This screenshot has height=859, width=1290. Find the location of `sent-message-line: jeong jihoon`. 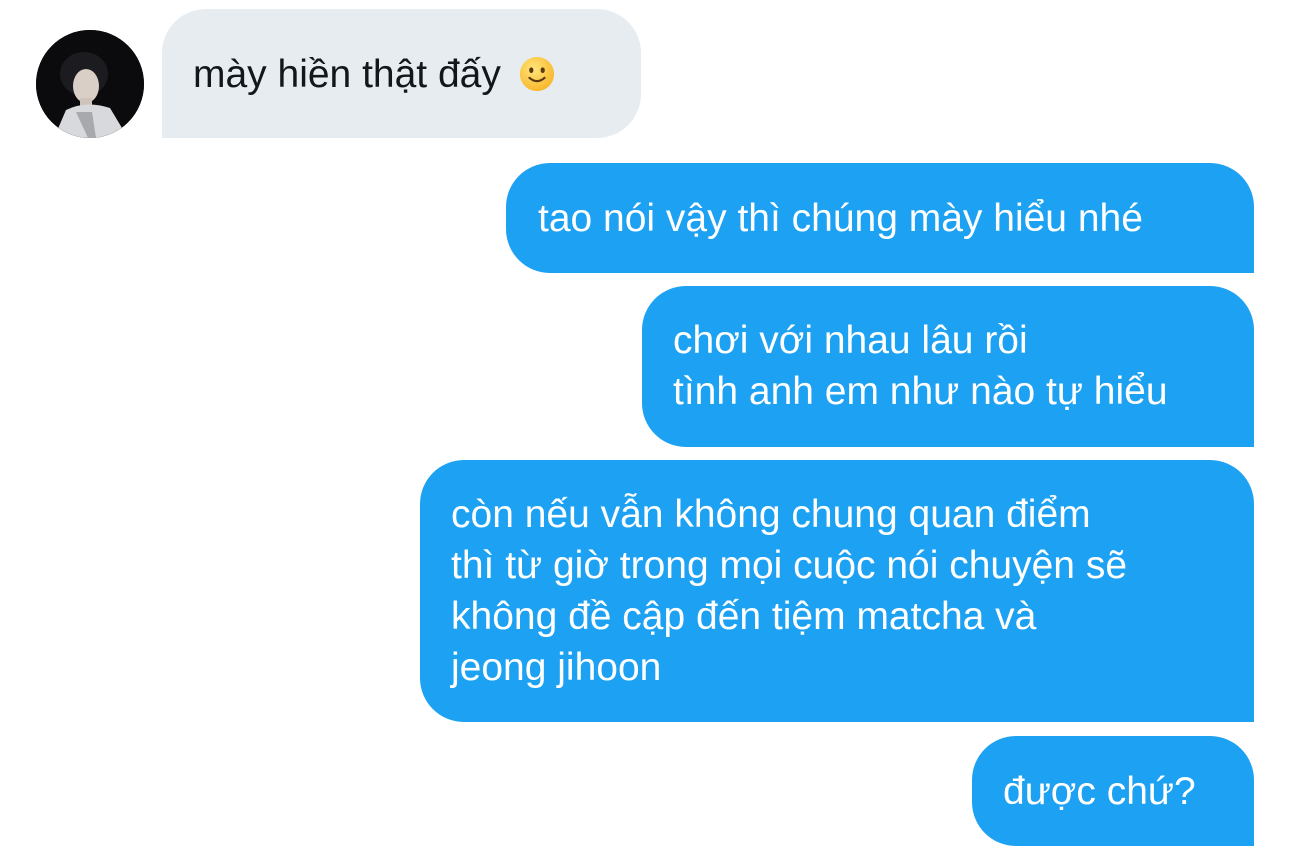

sent-message-line: jeong jihoon is located at coordinates (556, 667).